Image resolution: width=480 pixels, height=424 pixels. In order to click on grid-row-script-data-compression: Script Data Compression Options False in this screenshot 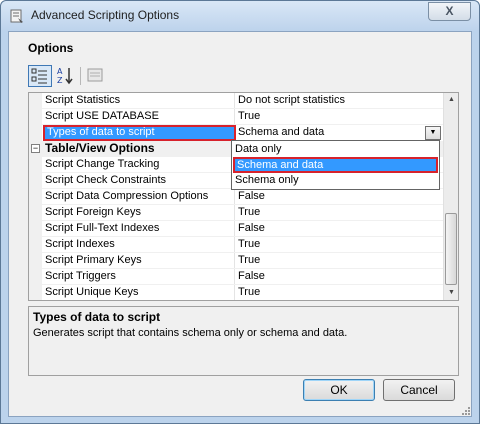, I will do `click(236, 197)`.